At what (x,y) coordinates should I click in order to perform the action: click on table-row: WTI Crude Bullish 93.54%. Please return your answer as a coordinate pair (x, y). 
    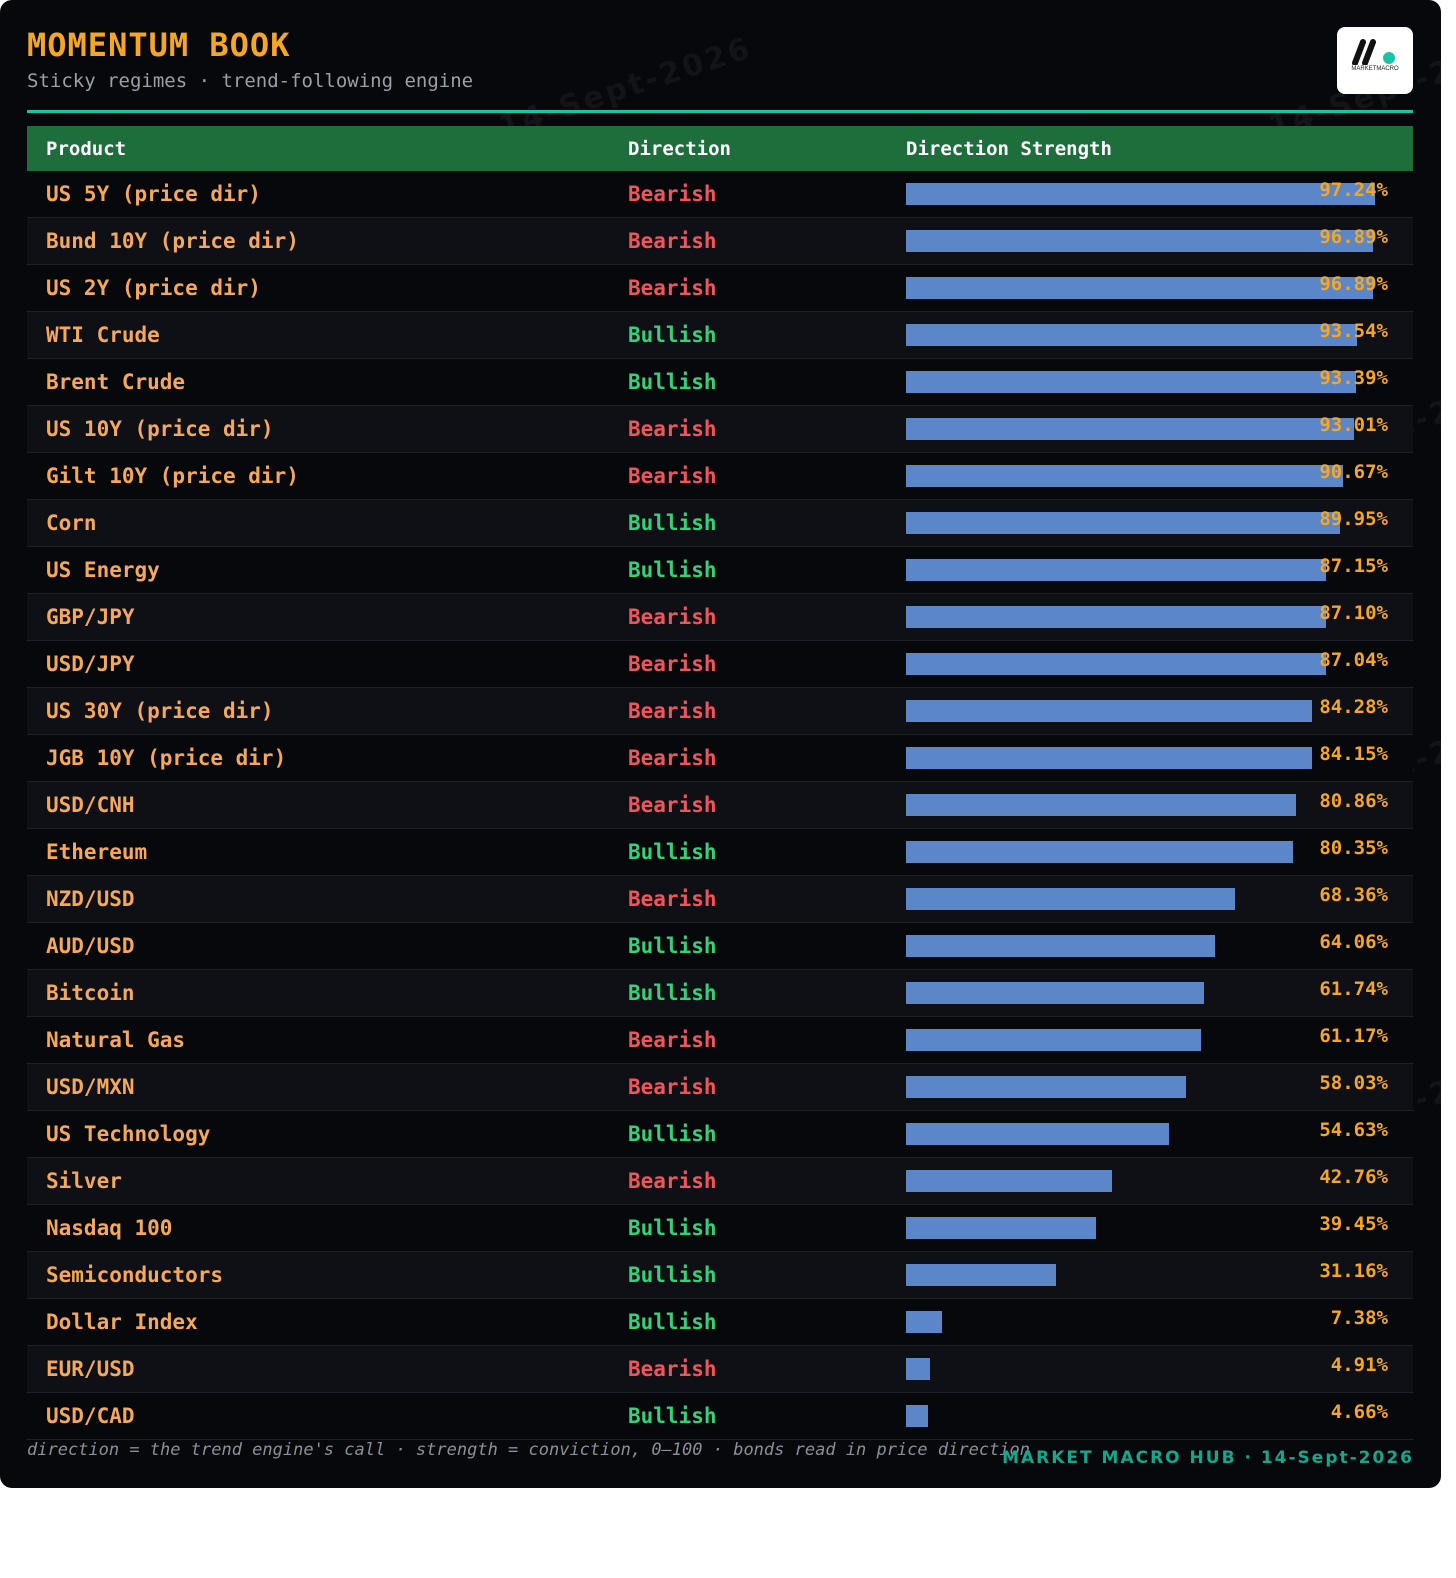
    Looking at the image, I should click on (720, 335).